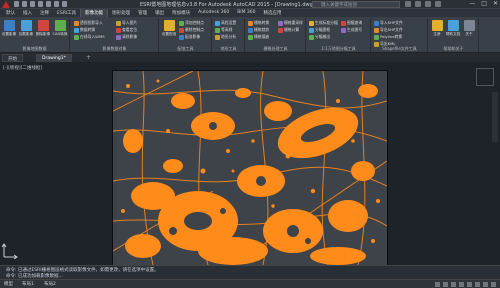 Image resolution: width=500 pixels, height=288 pixels. What do you see at coordinates (54, 58) in the screenshot?
I see `tab-drawing1: Drawing1*` at bounding box center [54, 58].